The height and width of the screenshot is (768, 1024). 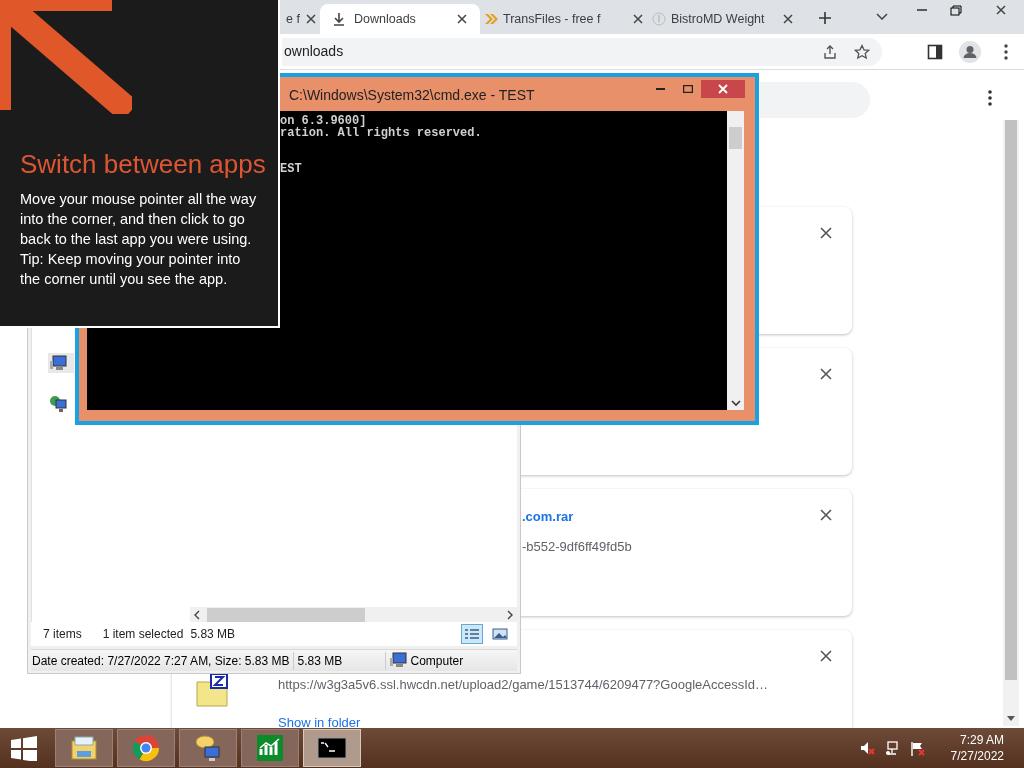 I want to click on star-icon, so click(x=862, y=51).